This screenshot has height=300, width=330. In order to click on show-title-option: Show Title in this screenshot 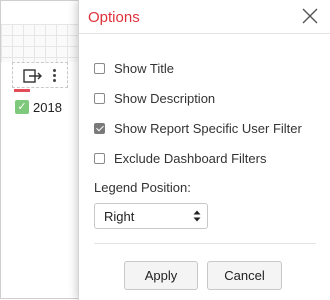, I will do `click(134, 68)`.